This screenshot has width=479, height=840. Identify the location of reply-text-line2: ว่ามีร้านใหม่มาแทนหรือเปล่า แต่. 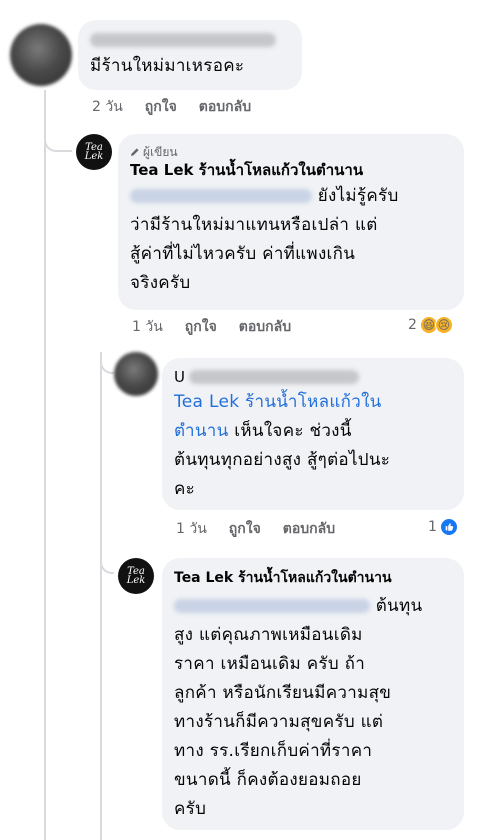
(254, 225).